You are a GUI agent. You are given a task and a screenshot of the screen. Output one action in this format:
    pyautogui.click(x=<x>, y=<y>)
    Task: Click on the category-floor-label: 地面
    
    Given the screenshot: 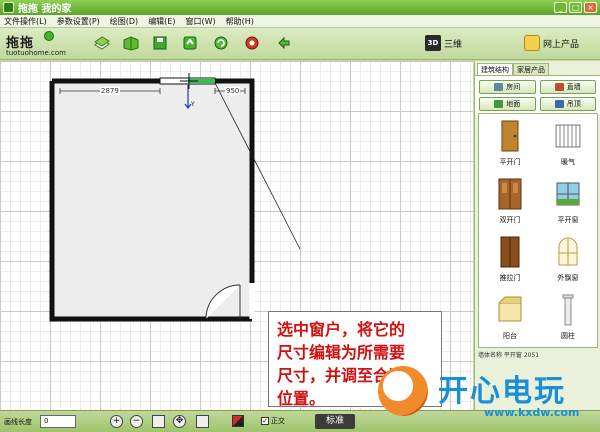 What is the action you would take?
    pyautogui.click(x=513, y=104)
    